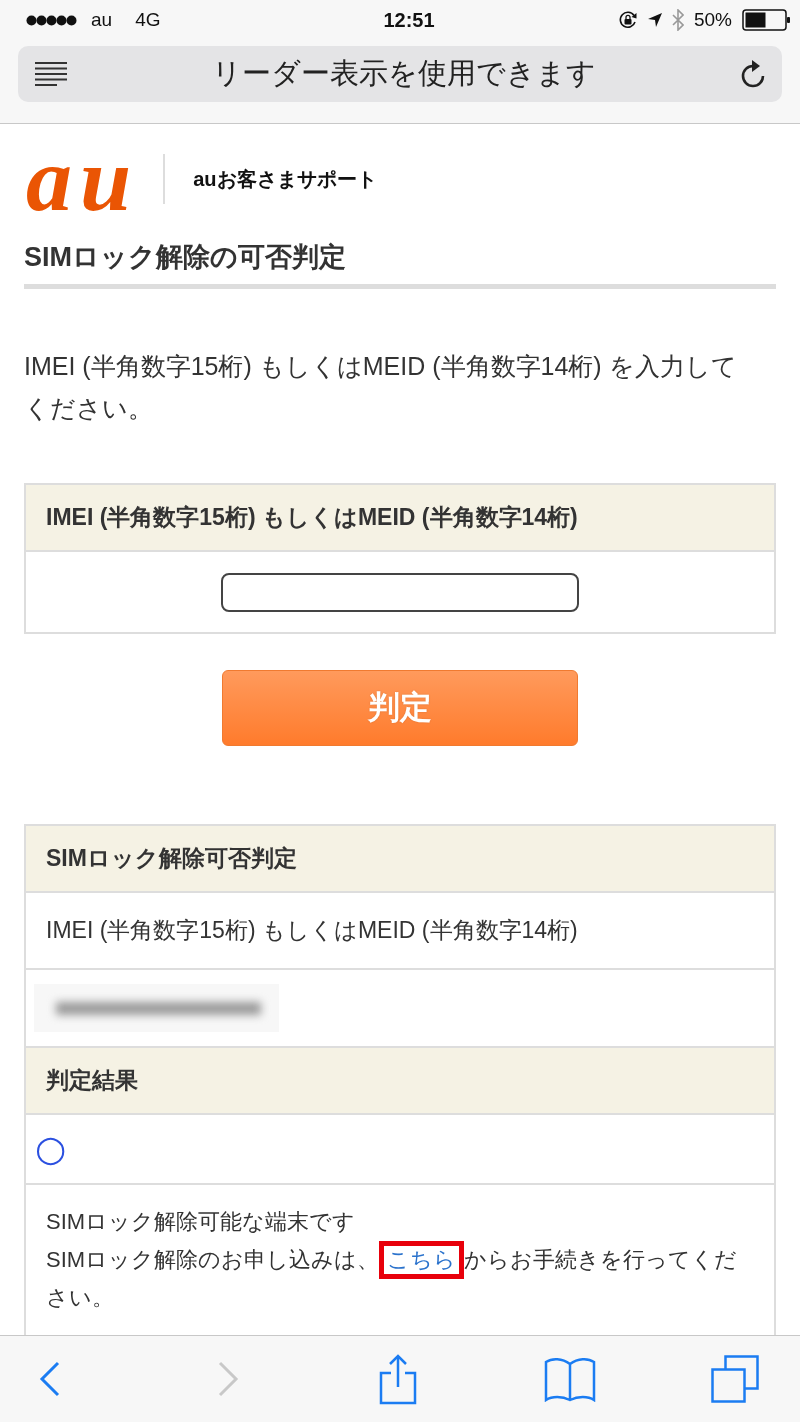  Describe the element at coordinates (735, 1379) in the screenshot. I see `tabs-icon` at that location.